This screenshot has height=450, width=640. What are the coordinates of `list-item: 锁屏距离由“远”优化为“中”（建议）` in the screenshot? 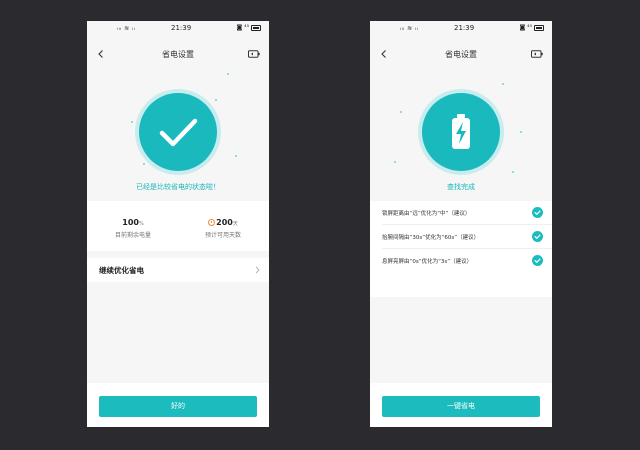 It's located at (461, 213).